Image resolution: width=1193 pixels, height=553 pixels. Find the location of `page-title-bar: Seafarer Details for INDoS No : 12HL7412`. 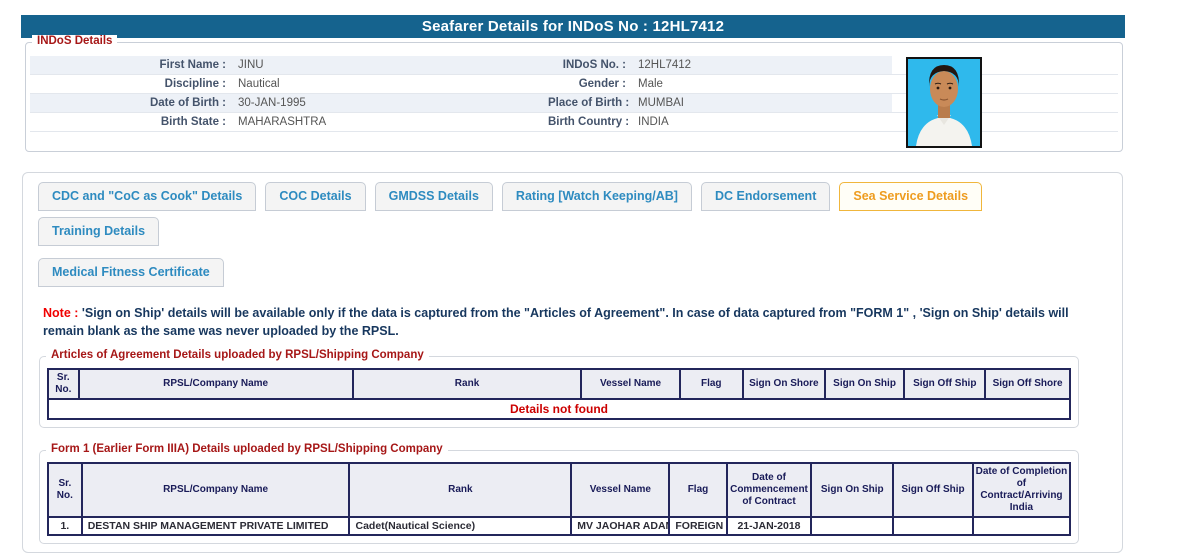

page-title-bar: Seafarer Details for INDoS No : 12HL7412 is located at coordinates (573, 26).